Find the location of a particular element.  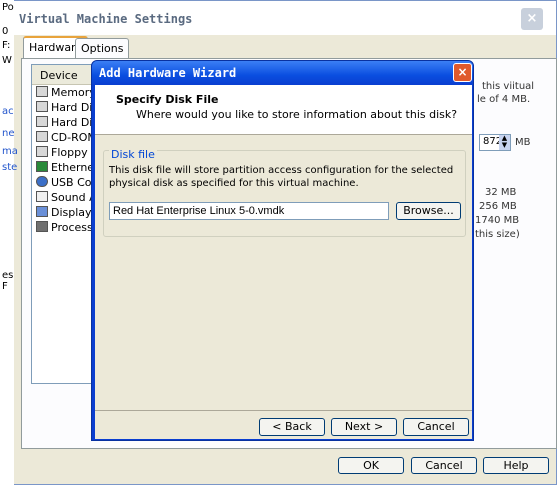

device-item-processor: Processo is located at coordinates (67, 228).